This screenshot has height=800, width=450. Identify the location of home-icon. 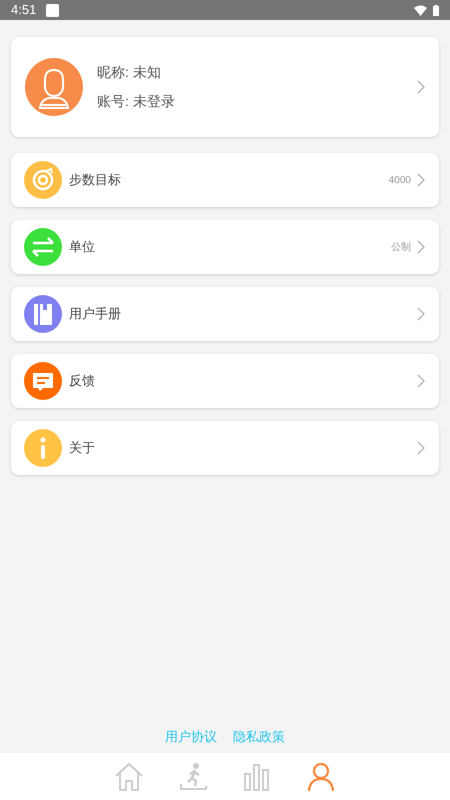
(129, 777).